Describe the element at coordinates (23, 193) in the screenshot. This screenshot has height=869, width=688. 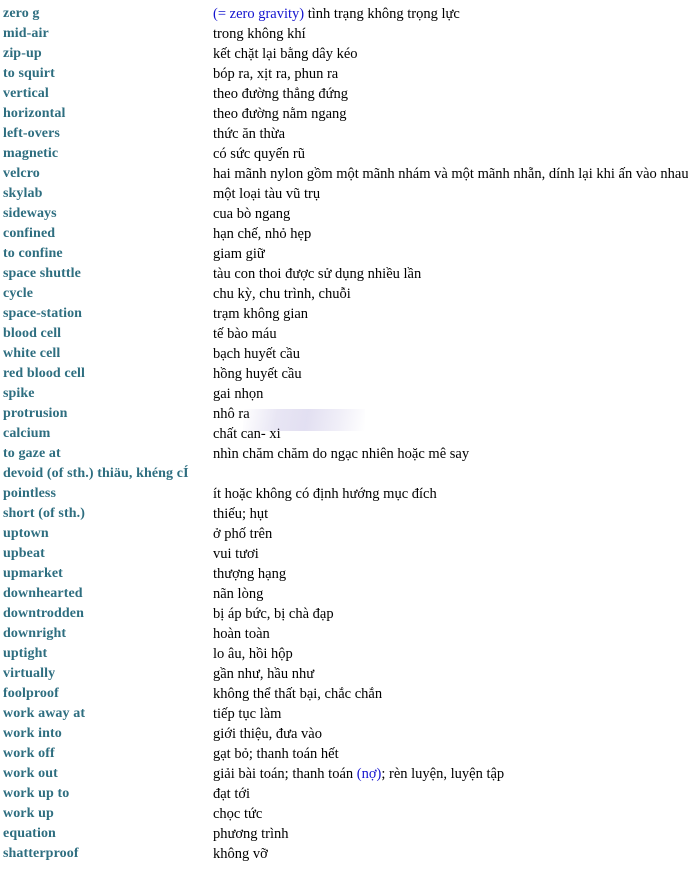
I see `entry-term: skylab` at that location.